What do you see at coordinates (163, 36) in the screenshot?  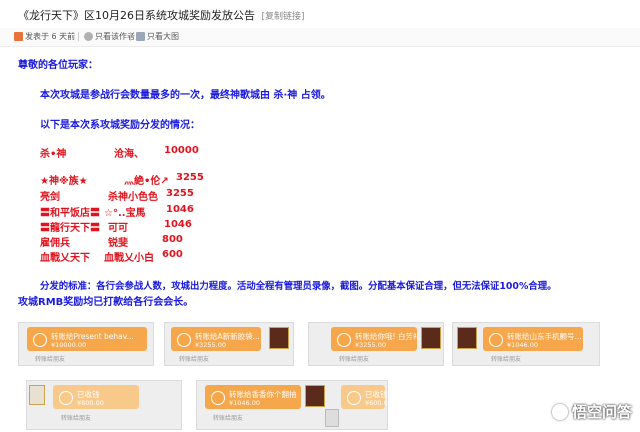 I see `big-image-text: 只看大图` at bounding box center [163, 36].